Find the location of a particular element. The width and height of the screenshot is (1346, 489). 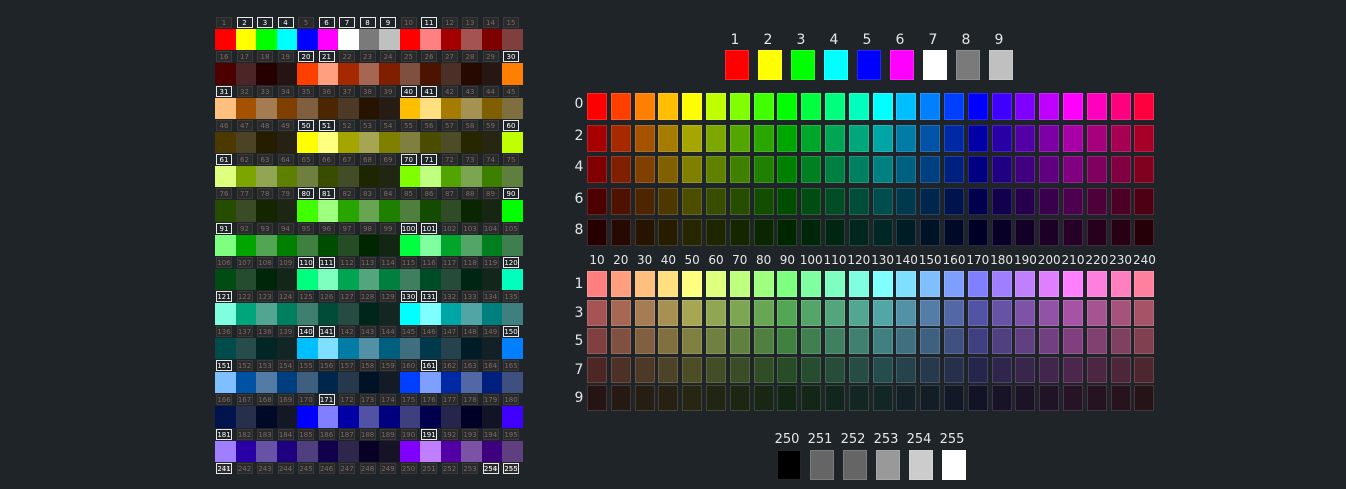

color-cell-162: 162 is located at coordinates (450, 376).